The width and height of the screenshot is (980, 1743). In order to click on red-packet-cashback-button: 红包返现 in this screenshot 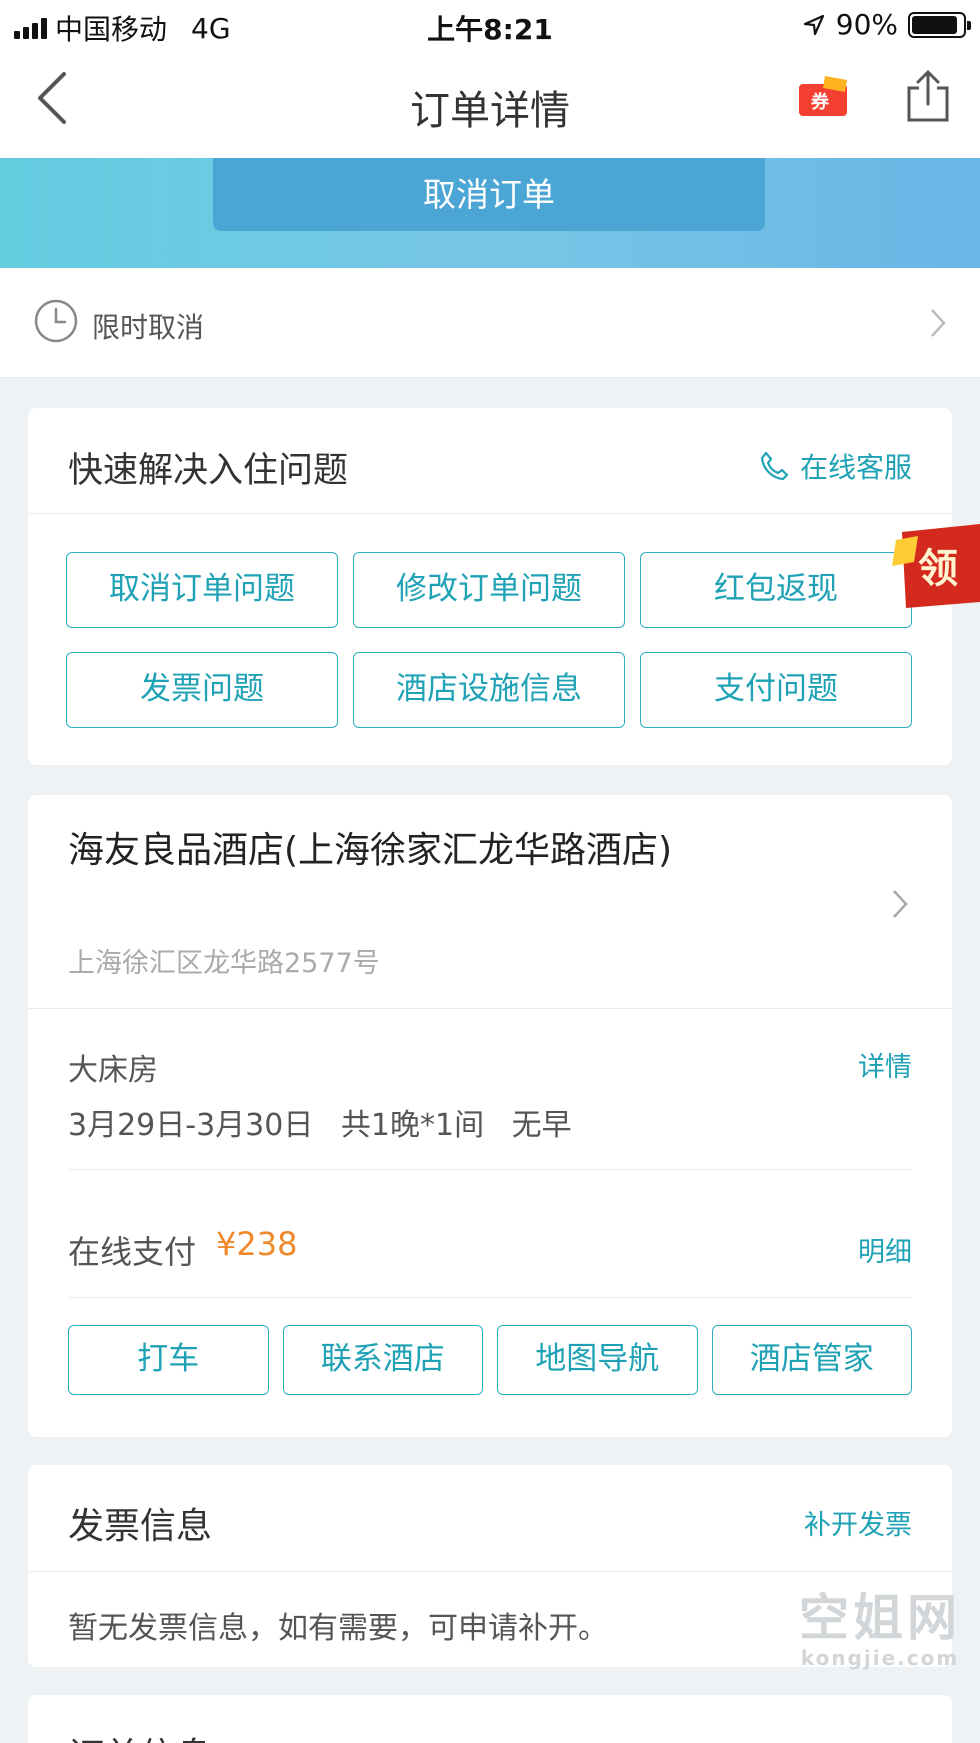, I will do `click(776, 590)`.